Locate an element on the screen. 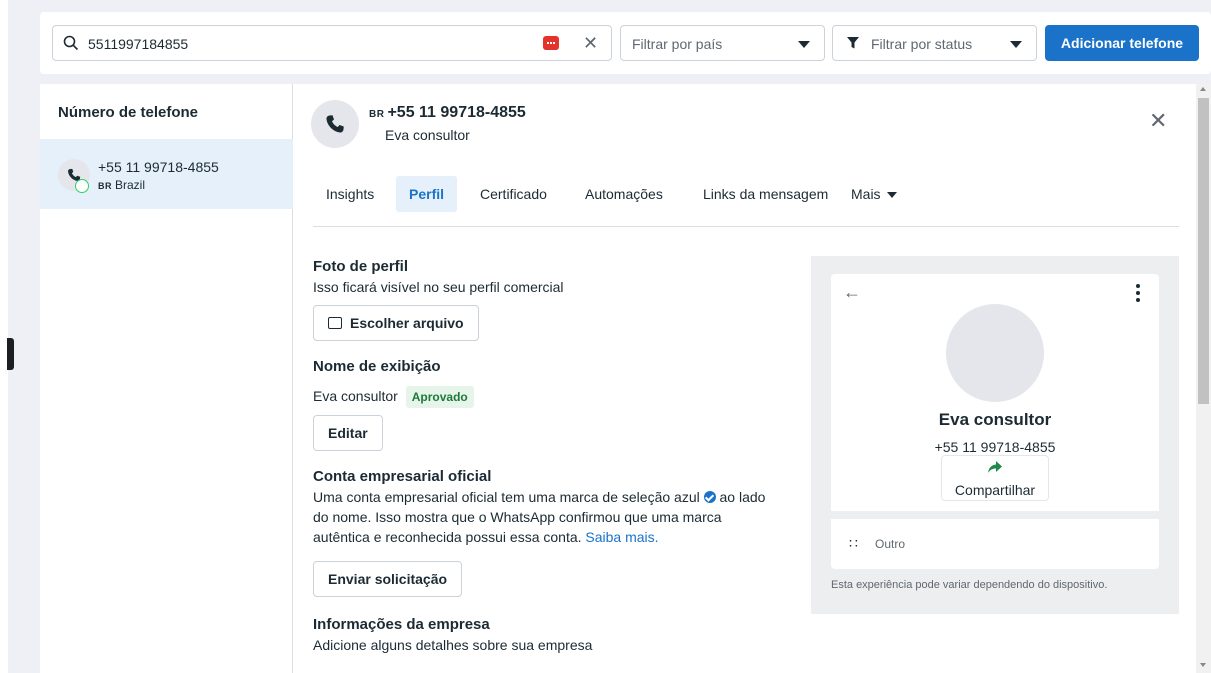  status-filter-select: Filtrar por status is located at coordinates (934, 43).